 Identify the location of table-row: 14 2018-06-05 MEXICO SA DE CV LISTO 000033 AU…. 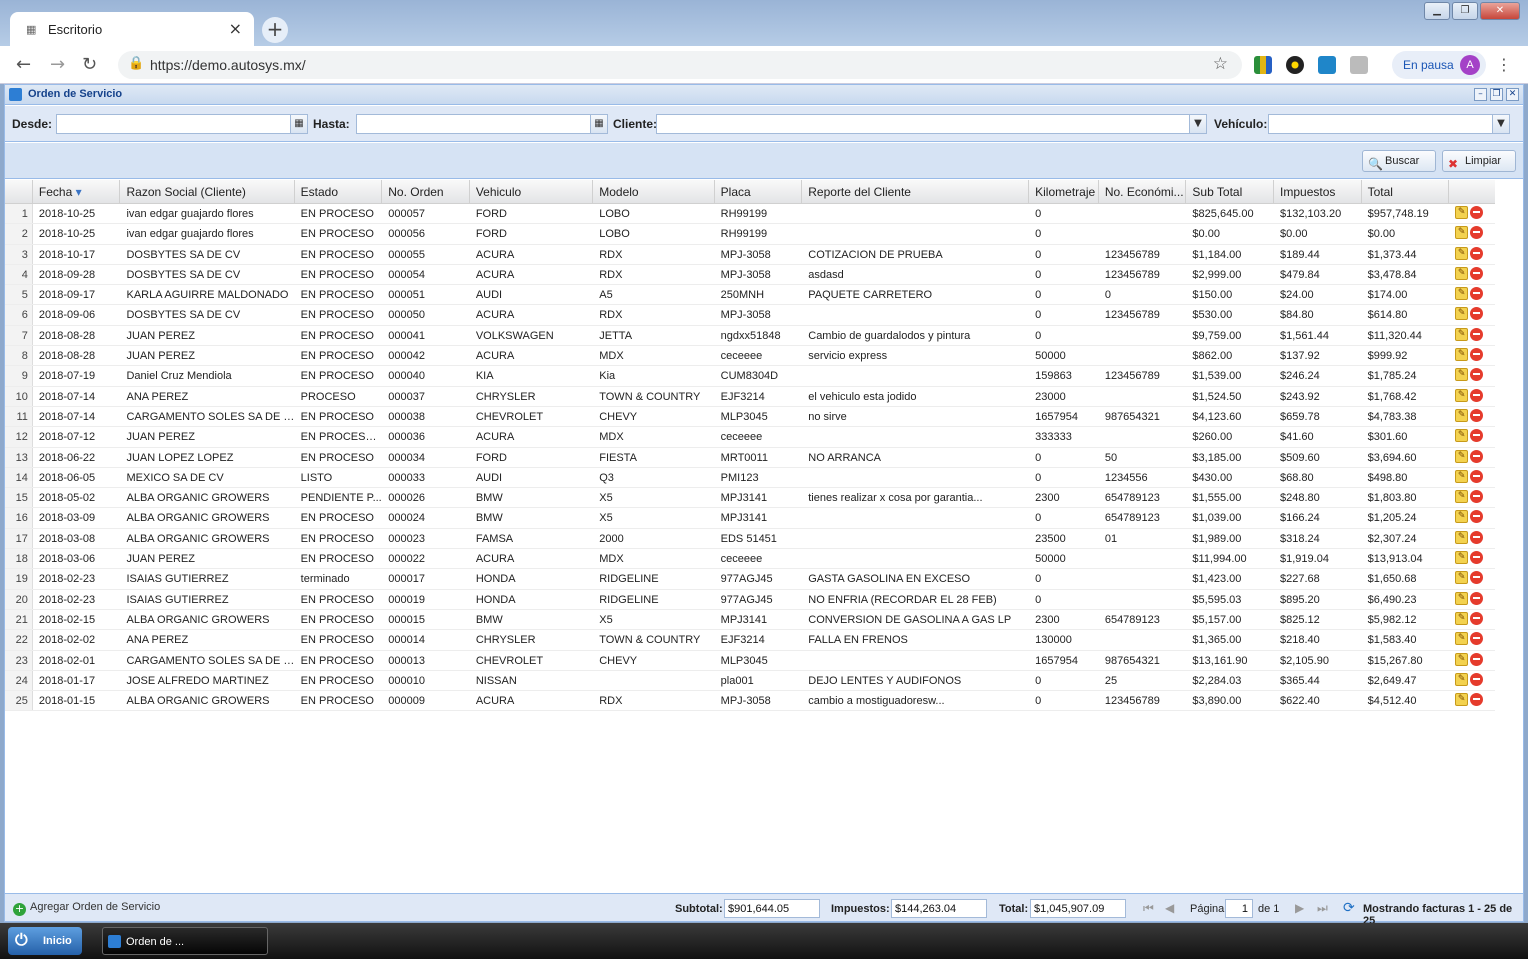
(750, 478).